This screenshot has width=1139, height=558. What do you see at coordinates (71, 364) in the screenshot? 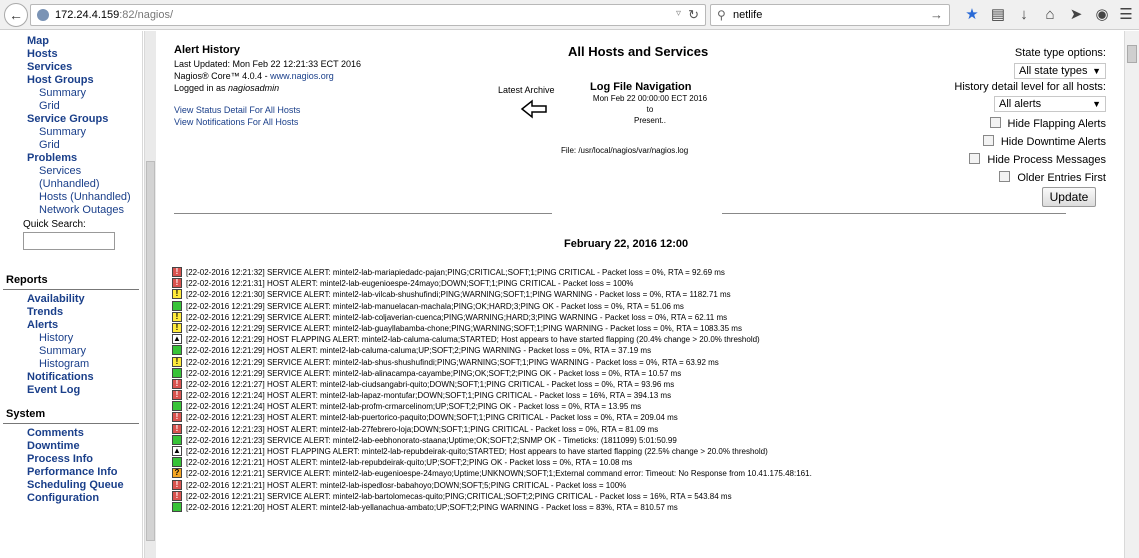
I see `reports-item-histogram: Histogram` at bounding box center [71, 364].